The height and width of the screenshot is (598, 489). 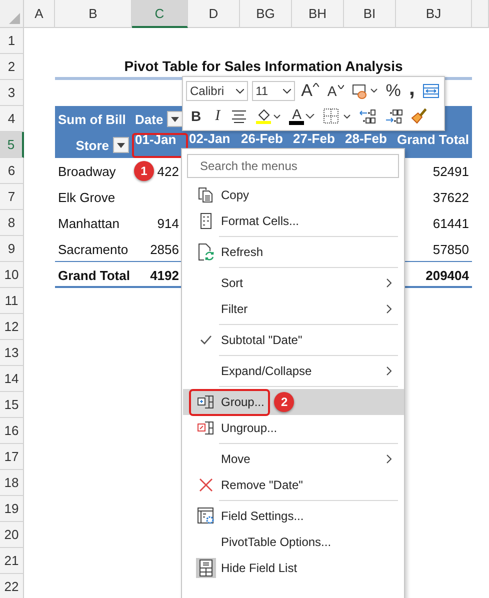 What do you see at coordinates (89, 223) in the screenshot?
I see `store-name: Manhattan` at bounding box center [89, 223].